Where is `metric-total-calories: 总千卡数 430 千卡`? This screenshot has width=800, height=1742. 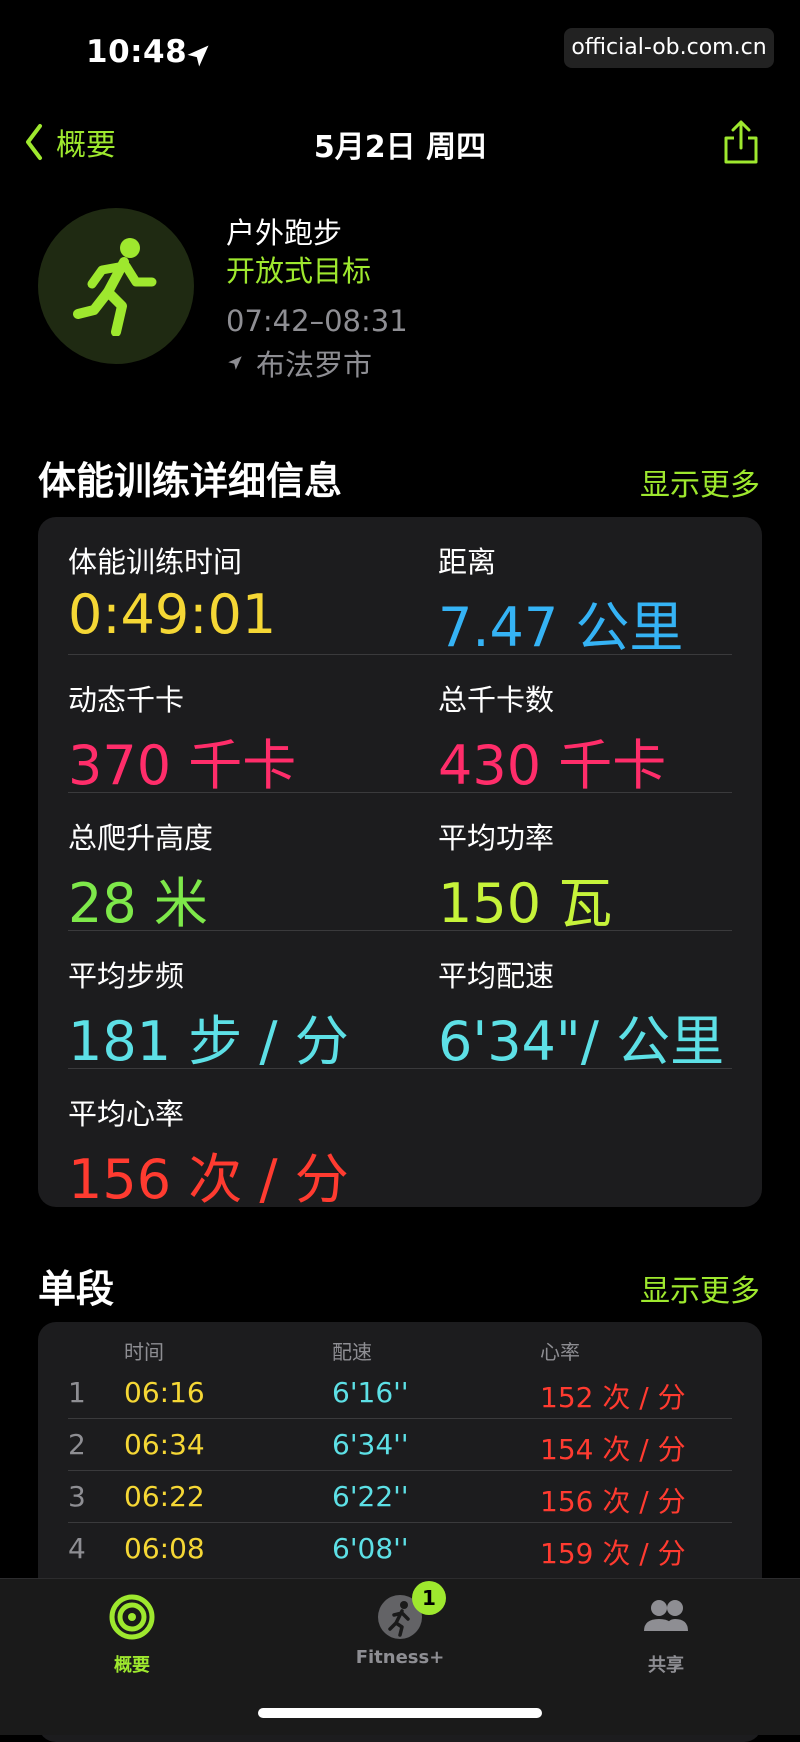 metric-total-calories: 总千卡数 430 千卡 is located at coordinates (588, 738).